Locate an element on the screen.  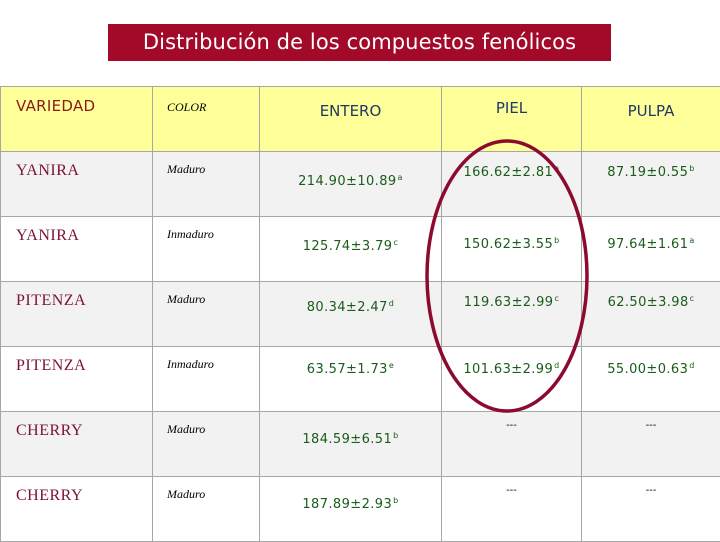
skin-cell: 166.62±2.81a is located at coordinates (512, 184).